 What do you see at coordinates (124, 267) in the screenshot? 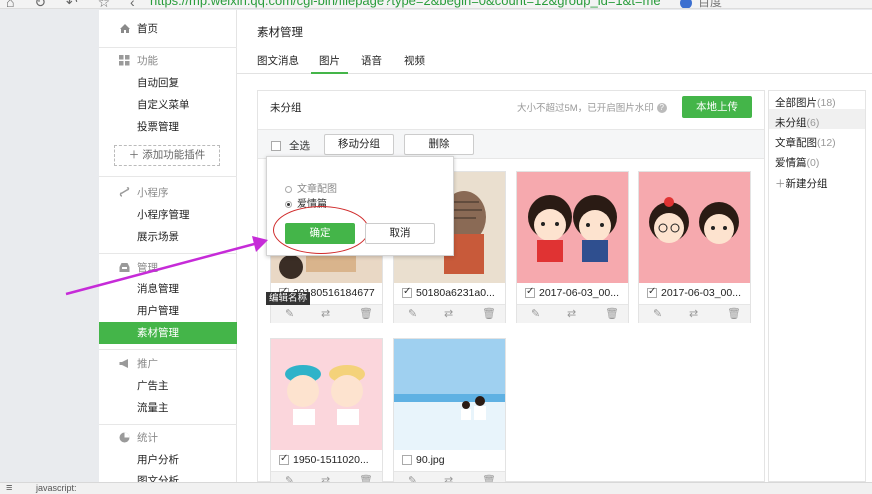
I see `inbox-icon` at bounding box center [124, 267].